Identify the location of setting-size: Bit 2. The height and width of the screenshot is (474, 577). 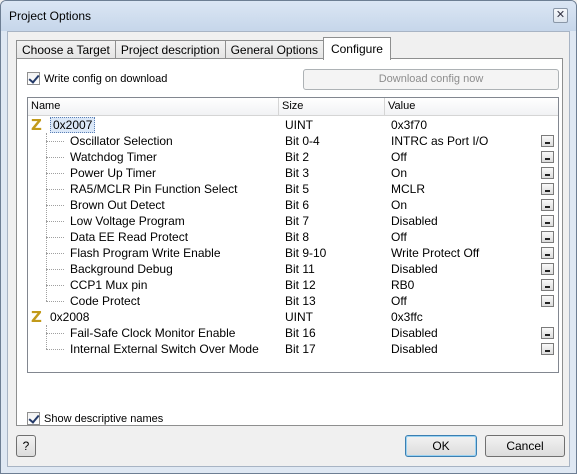
(297, 157).